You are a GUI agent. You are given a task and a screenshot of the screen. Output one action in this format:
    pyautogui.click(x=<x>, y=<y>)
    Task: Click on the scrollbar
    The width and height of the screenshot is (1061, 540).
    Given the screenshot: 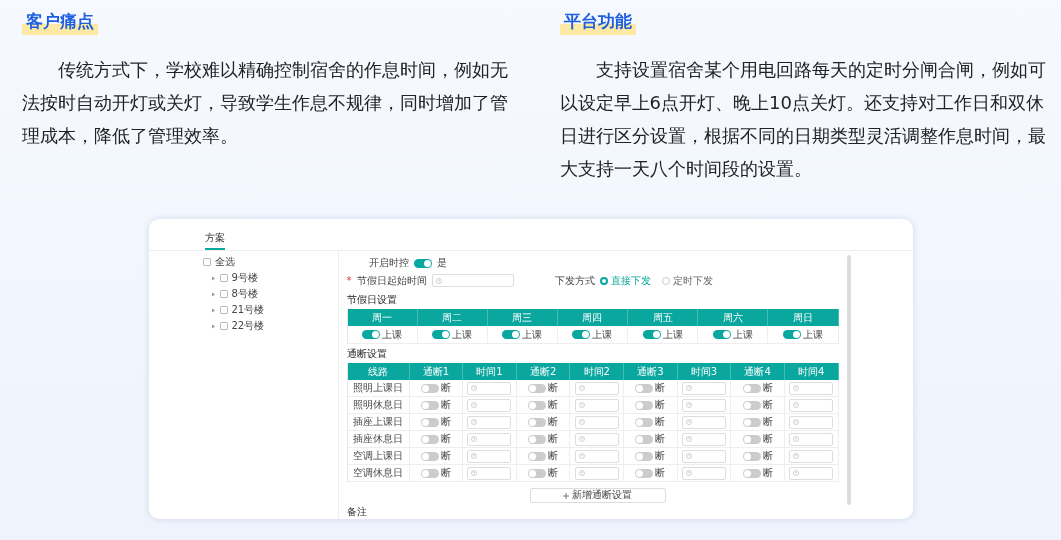 What is the action you would take?
    pyautogui.click(x=848, y=380)
    